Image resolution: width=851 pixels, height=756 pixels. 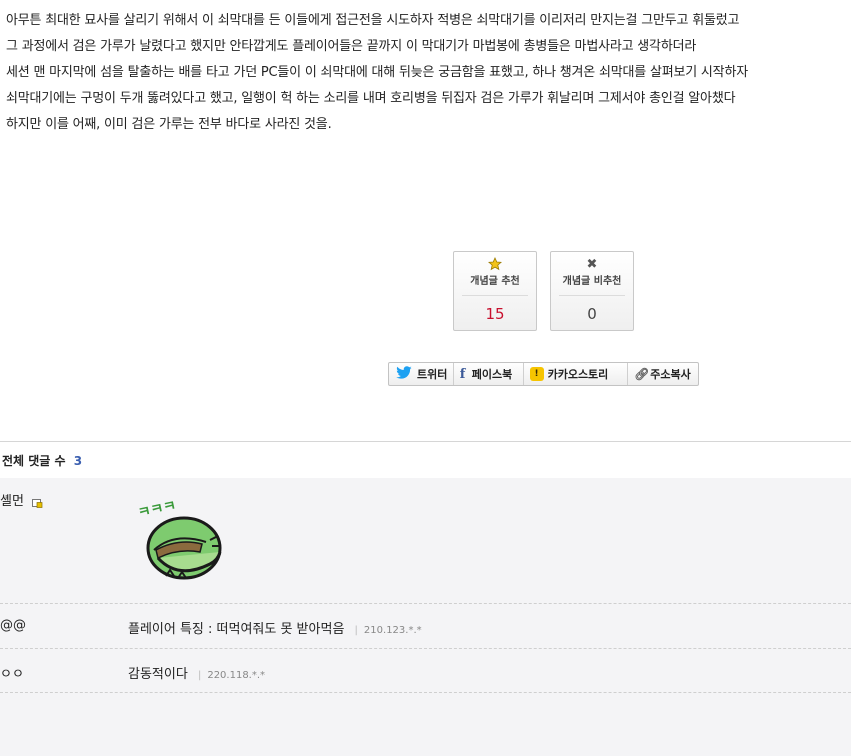 I want to click on share-bar: 트위터 f 페이스북 ! 카카오스토리 🔗︎ 주소복사, so click(x=543, y=374).